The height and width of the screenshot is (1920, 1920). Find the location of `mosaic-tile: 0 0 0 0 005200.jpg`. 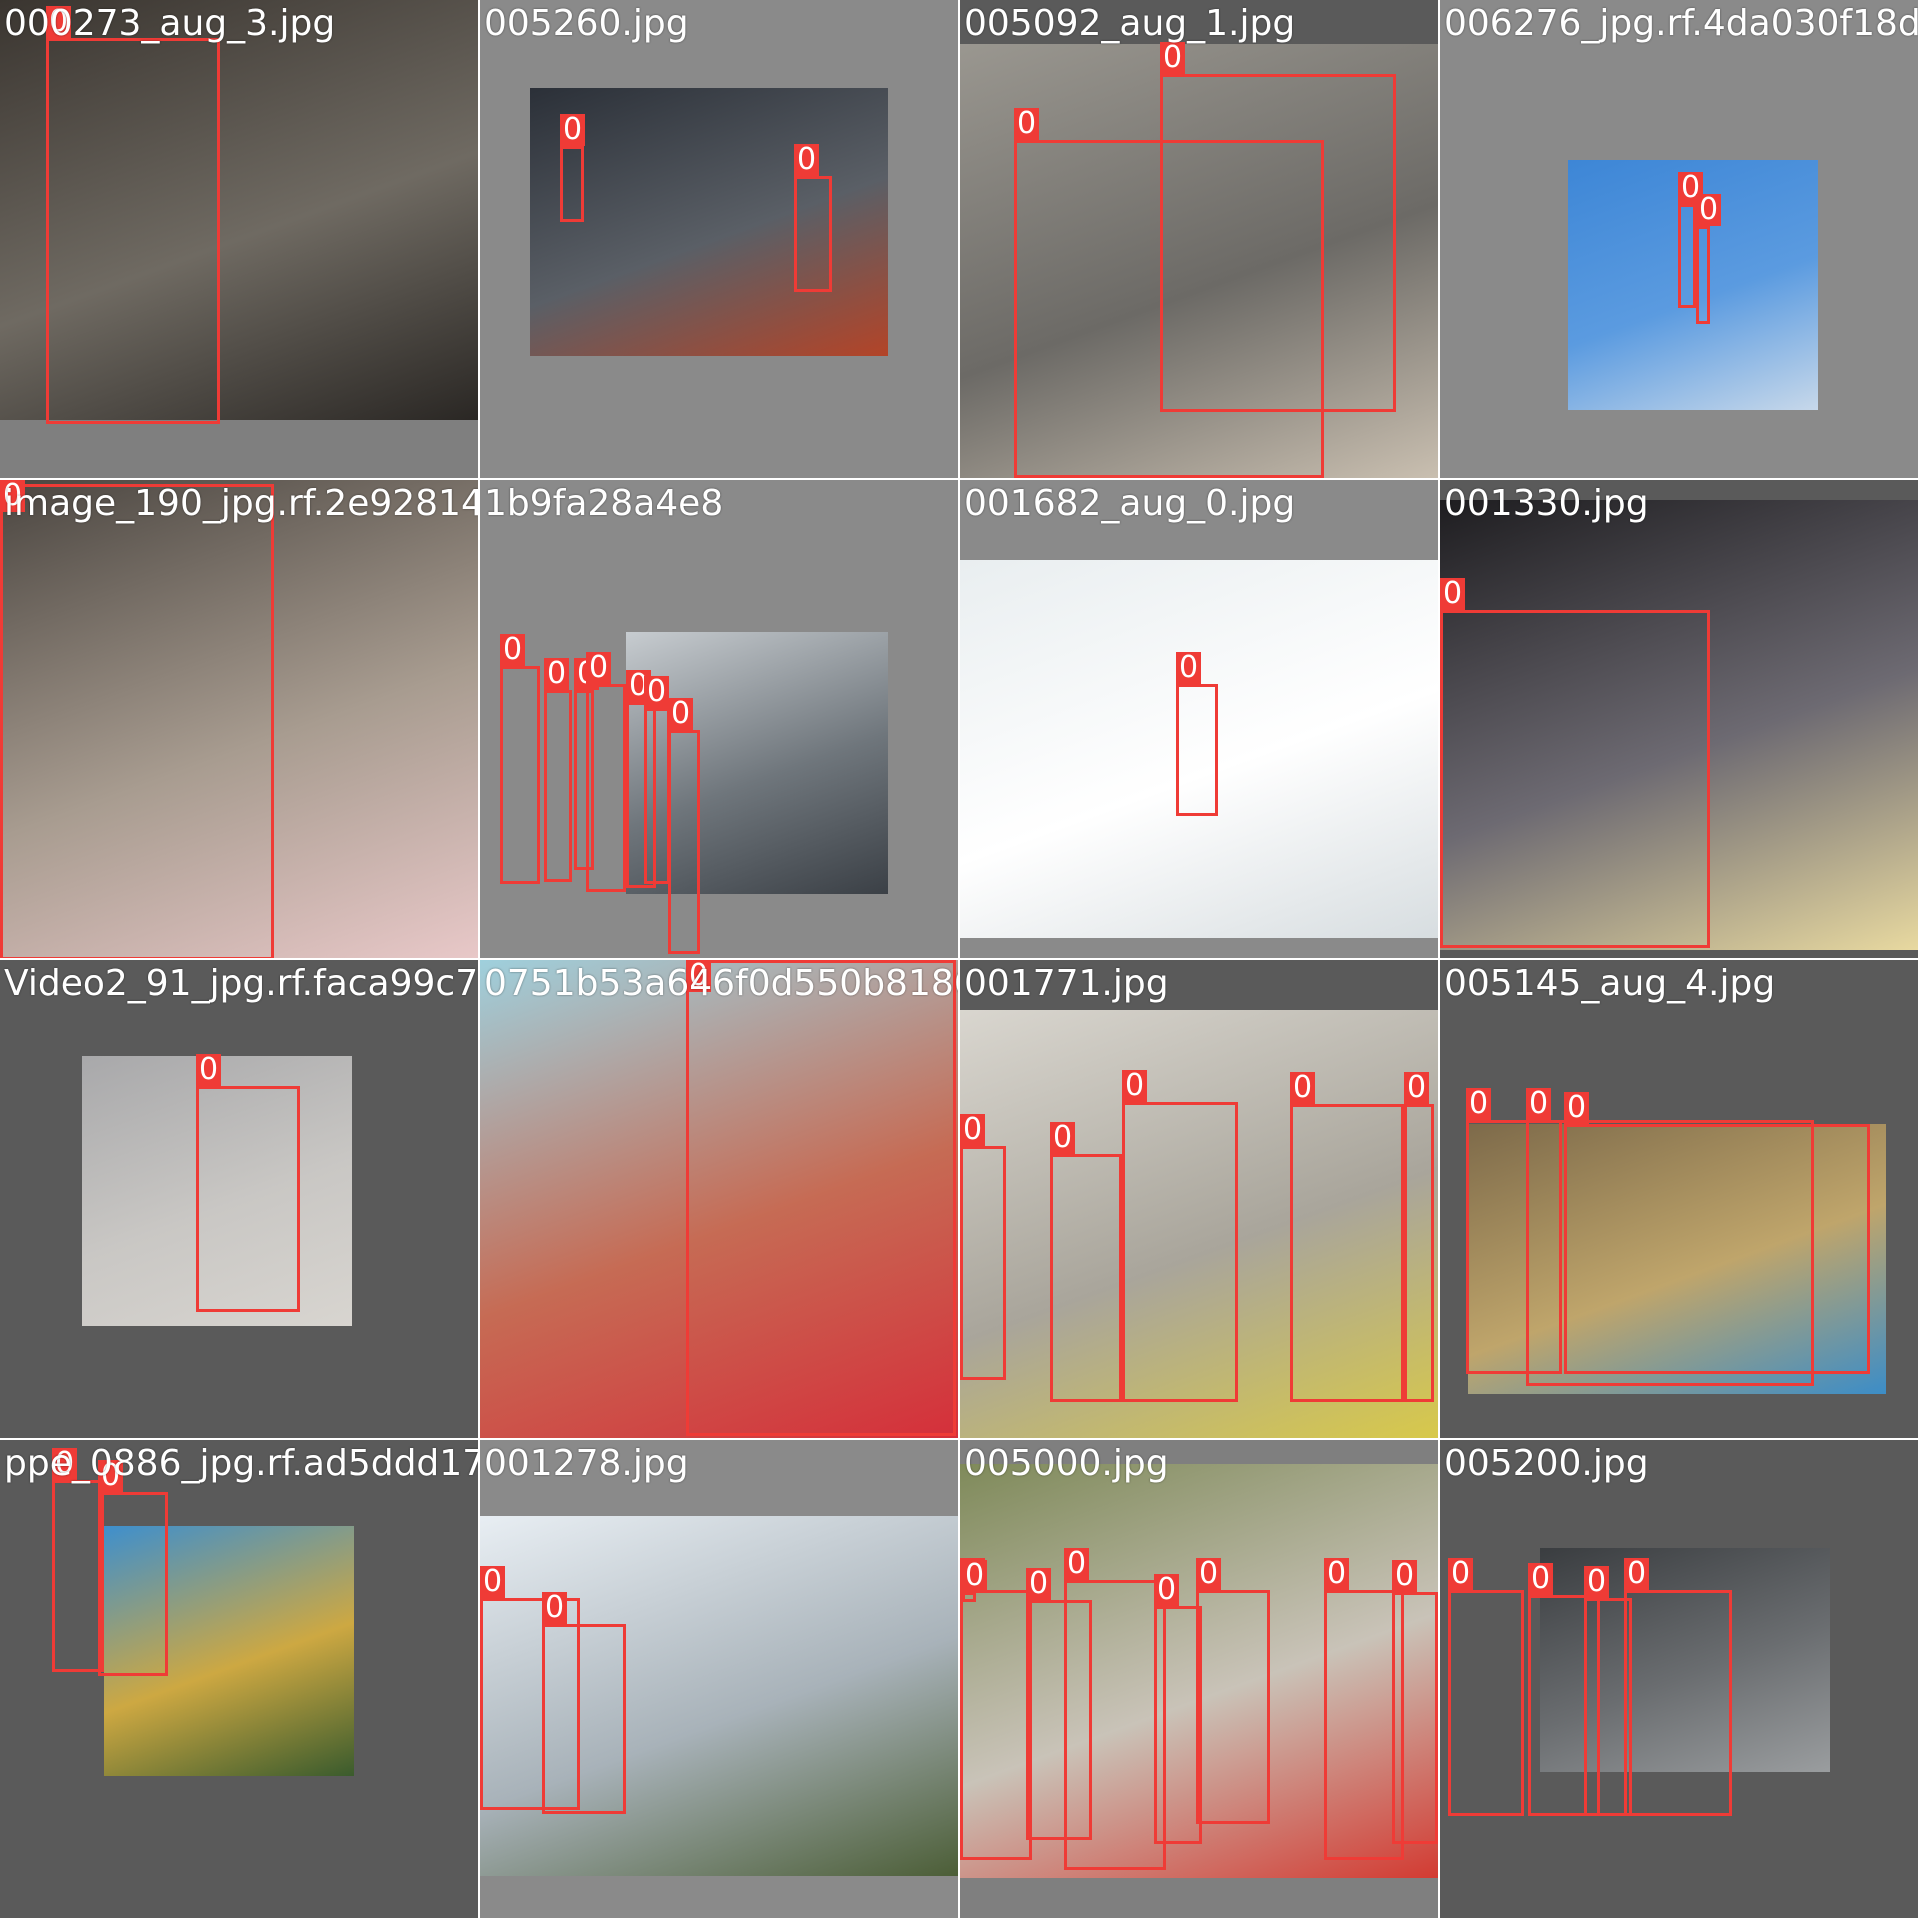

mosaic-tile: 0 0 0 0 005200.jpg is located at coordinates (1679, 1679).